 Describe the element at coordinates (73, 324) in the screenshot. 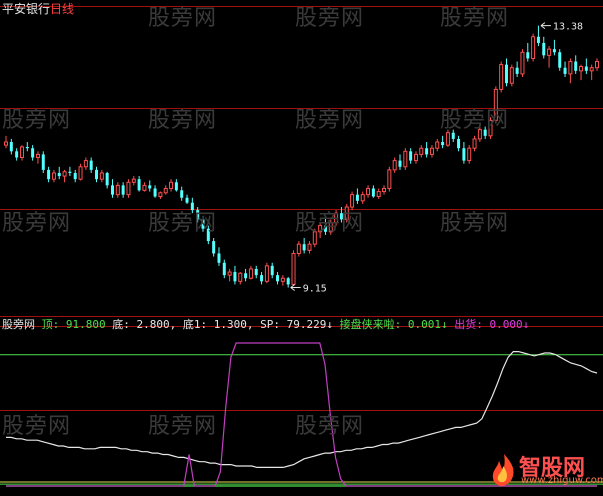

I see `ind-top: 顶: 91.800` at that location.